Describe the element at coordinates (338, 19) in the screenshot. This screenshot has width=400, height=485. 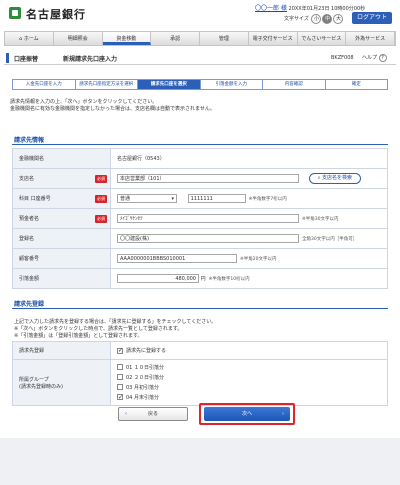
I see `font-size-large-button: 大` at that location.